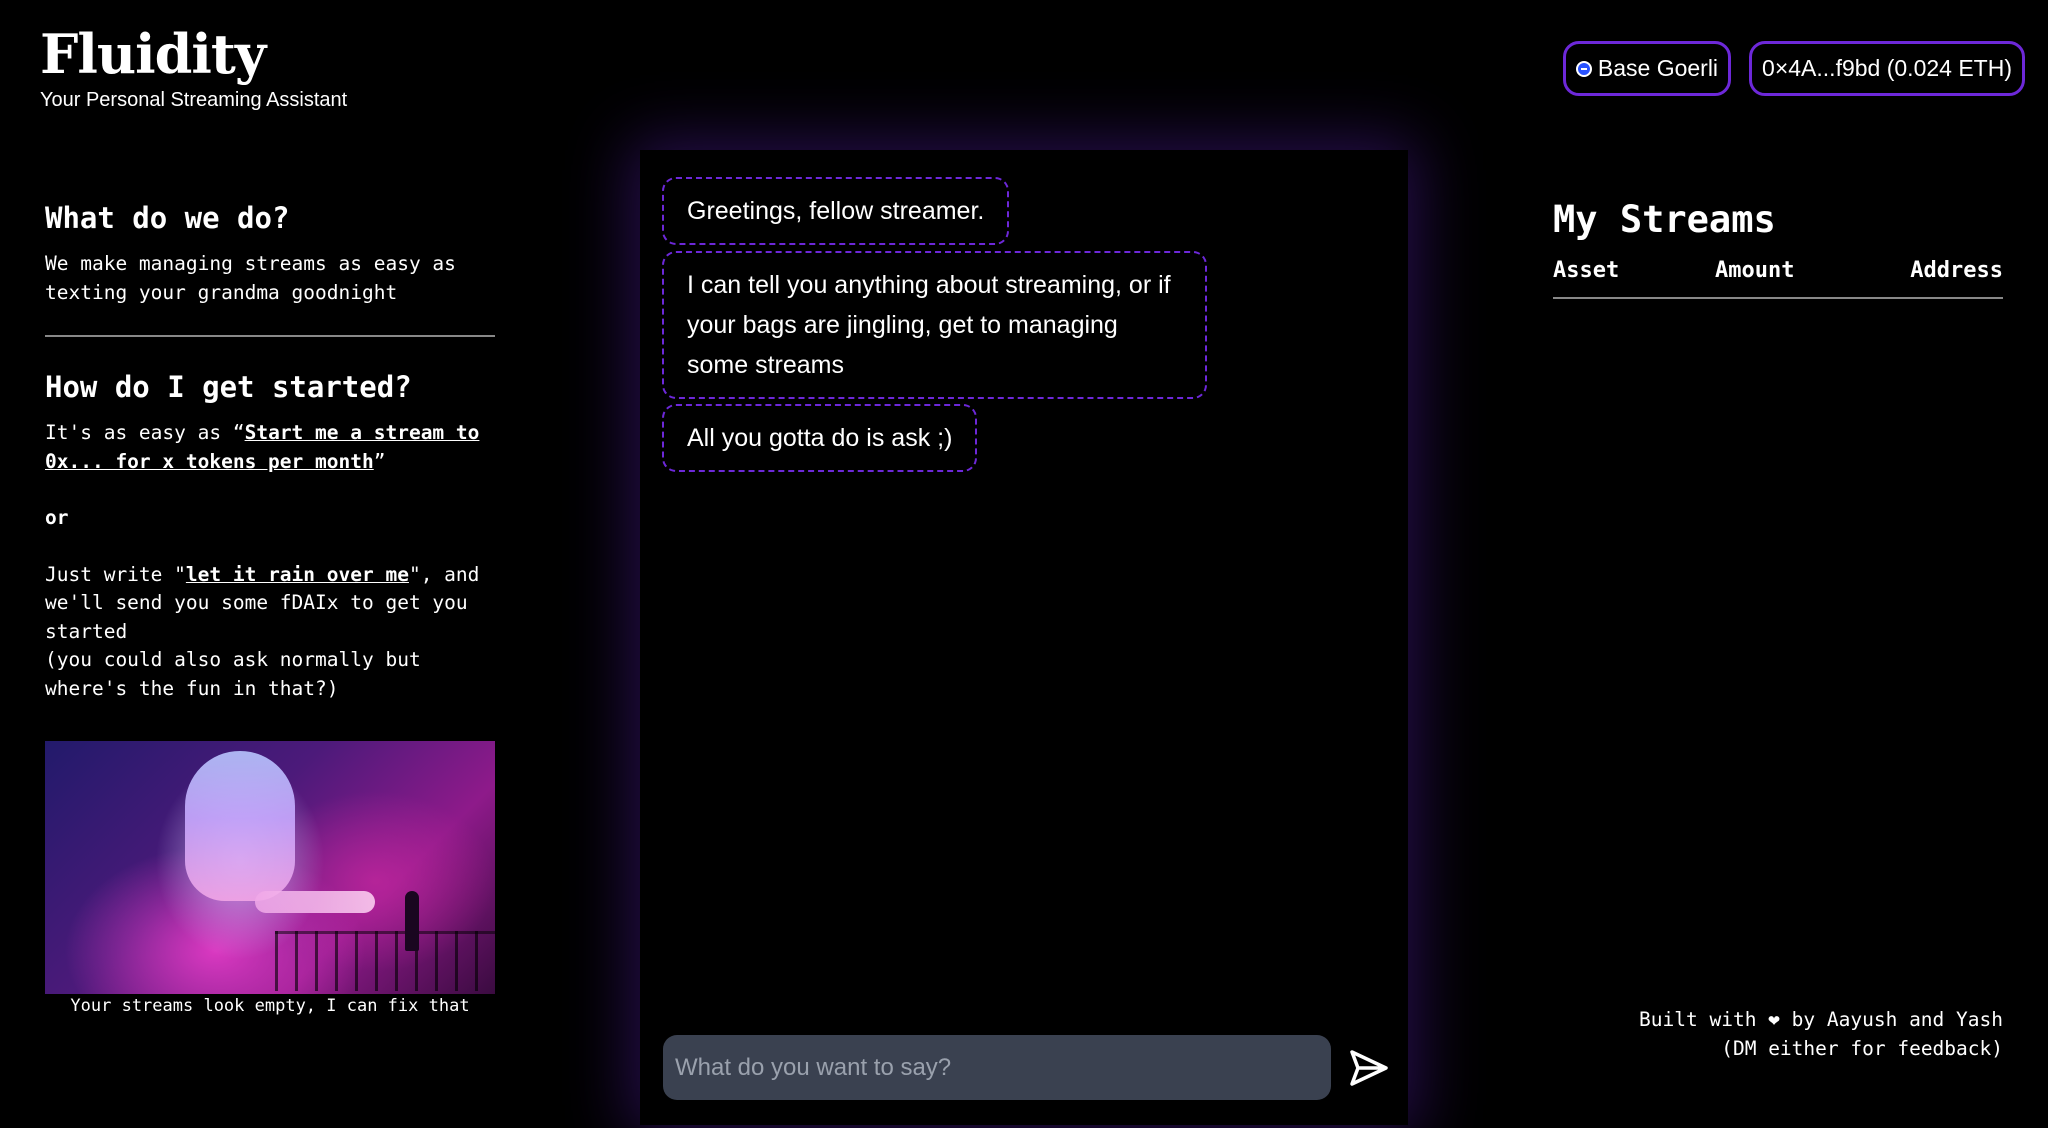  What do you see at coordinates (1956, 270) in the screenshot?
I see `column-header-address: Address` at bounding box center [1956, 270].